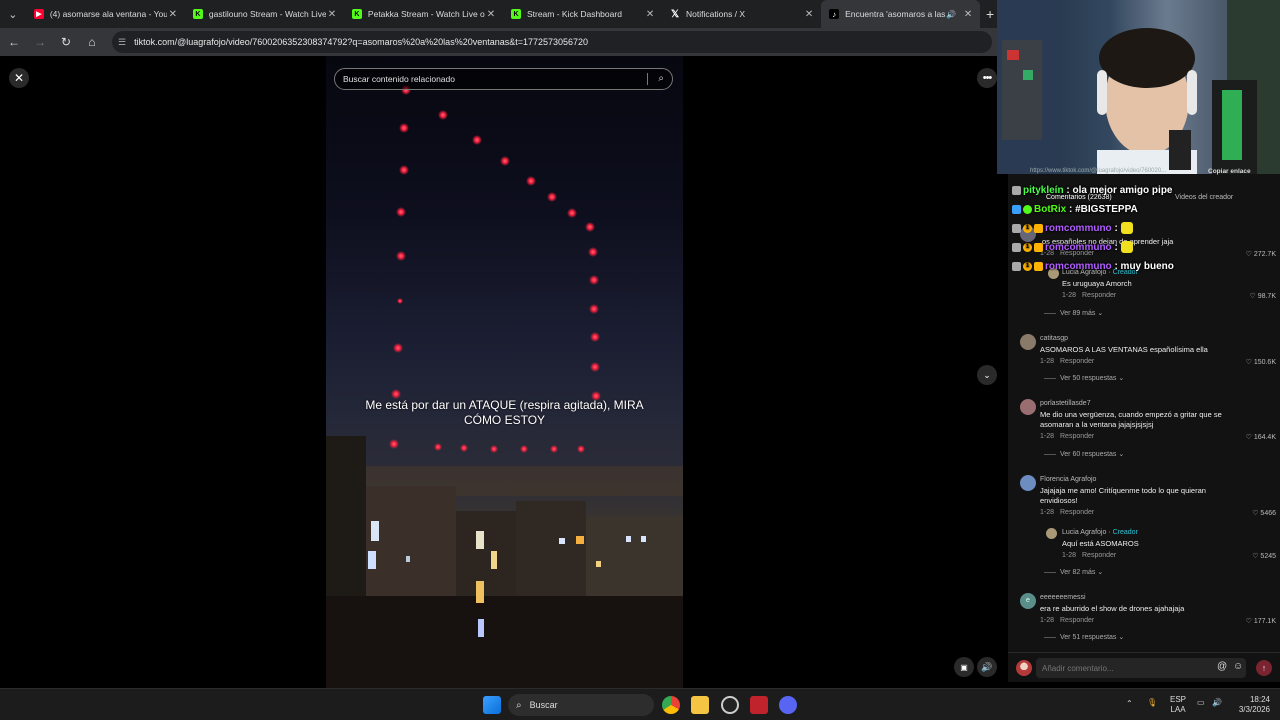 This screenshot has height=720, width=1280. What do you see at coordinates (92, 42) in the screenshot?
I see `home-icon: ⌂` at bounding box center [92, 42].